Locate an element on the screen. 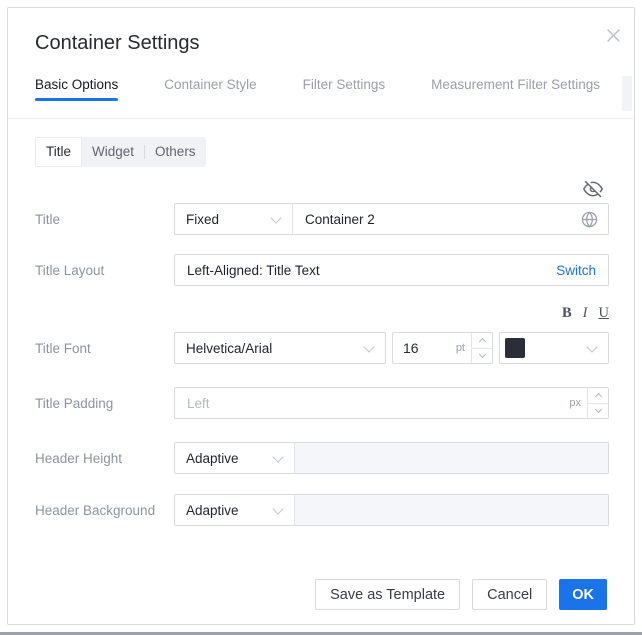 This screenshot has height=635, width=642. header-height-label: Header Height is located at coordinates (79, 458).